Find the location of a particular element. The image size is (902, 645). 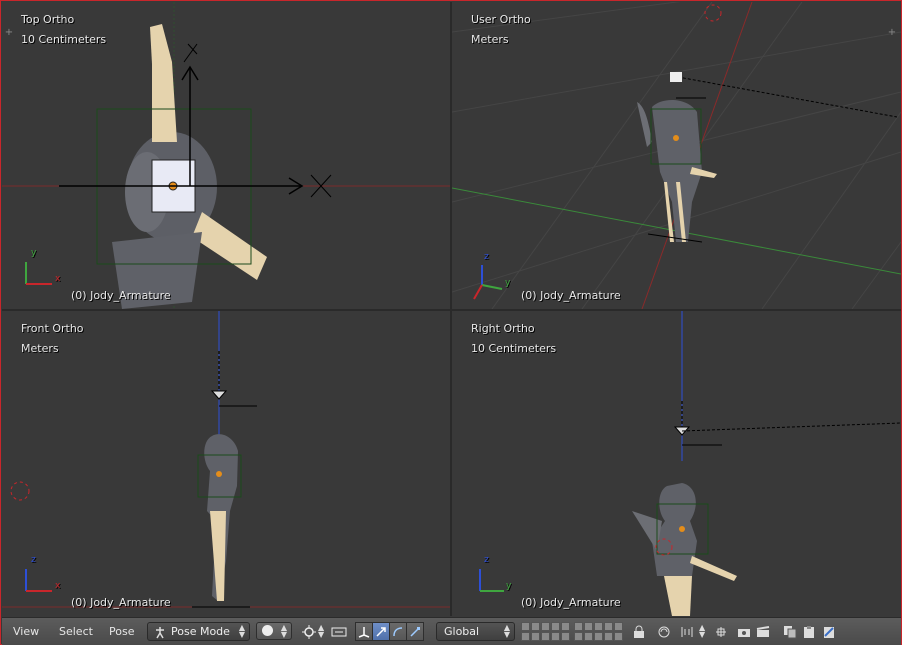

manipulator-icon is located at coordinates (364, 632).